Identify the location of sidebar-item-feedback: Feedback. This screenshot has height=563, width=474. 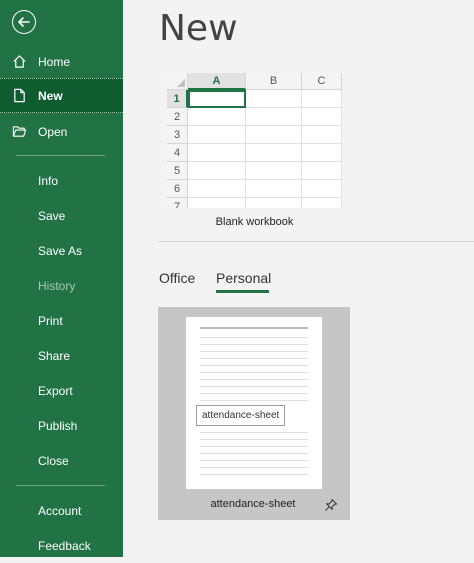
(61, 545).